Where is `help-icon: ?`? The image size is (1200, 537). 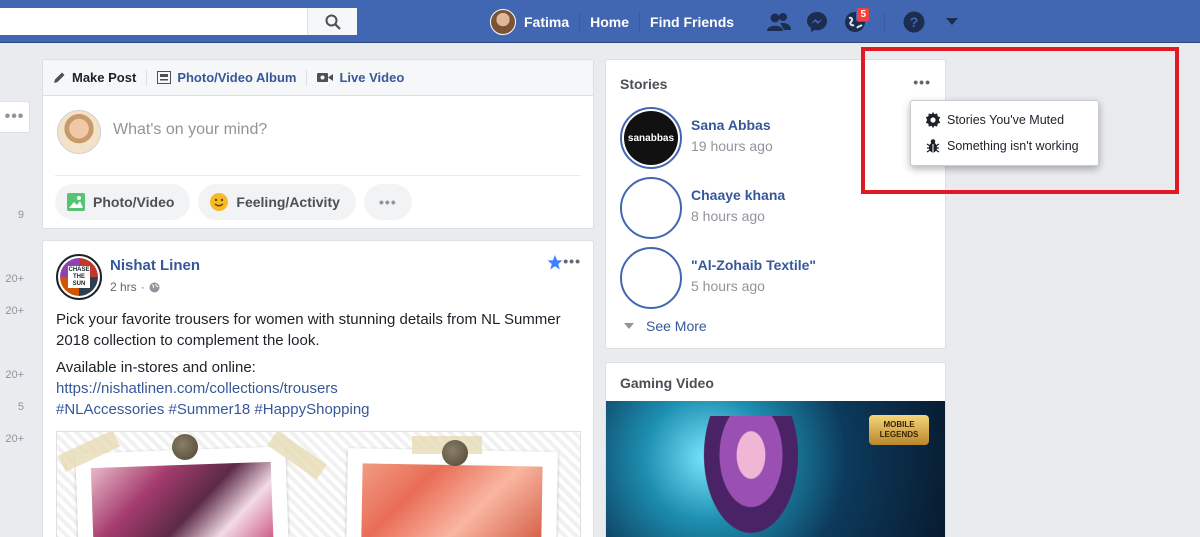 help-icon: ? is located at coordinates (914, 21).